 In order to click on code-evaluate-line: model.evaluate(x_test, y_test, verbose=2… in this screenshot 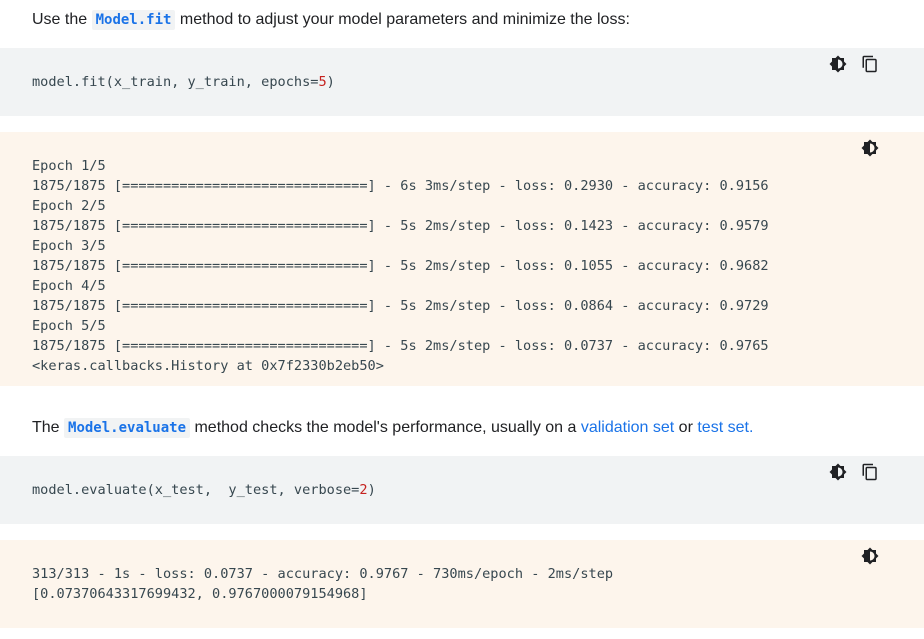, I will do `click(204, 490)`.